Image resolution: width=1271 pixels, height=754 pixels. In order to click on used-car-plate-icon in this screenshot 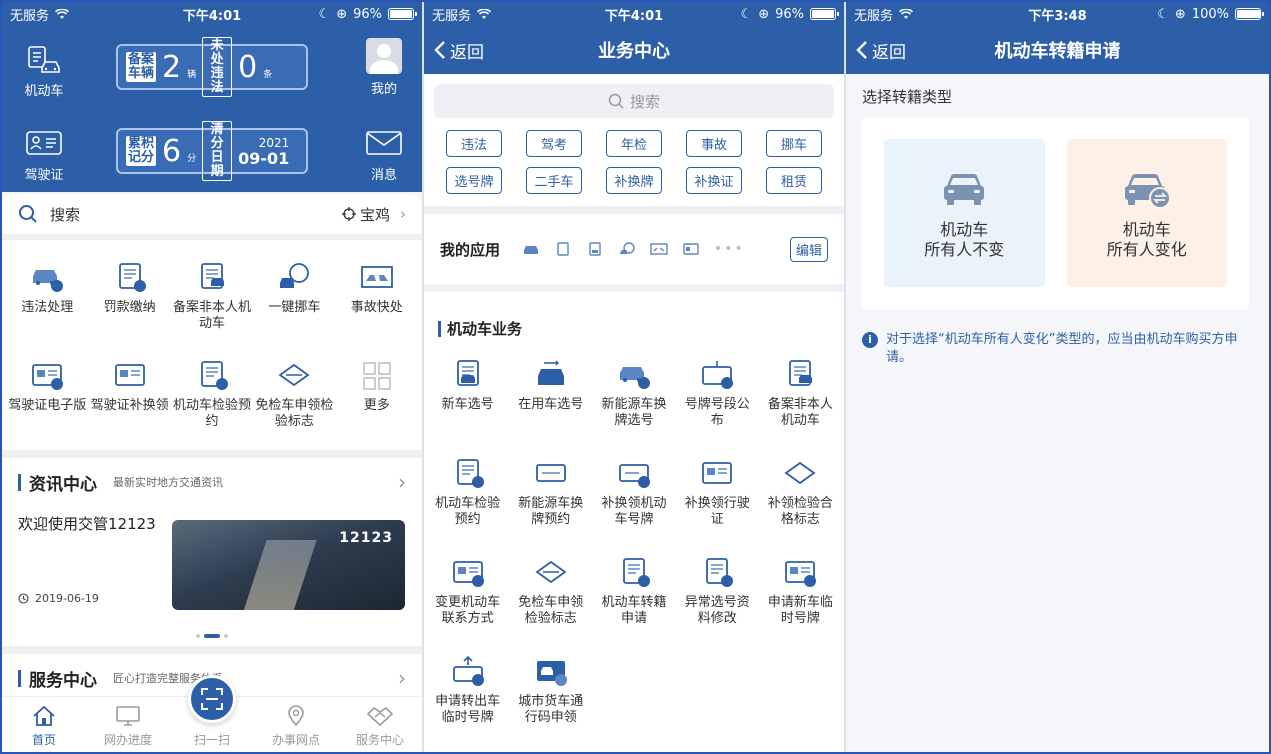, I will do `click(551, 374)`.